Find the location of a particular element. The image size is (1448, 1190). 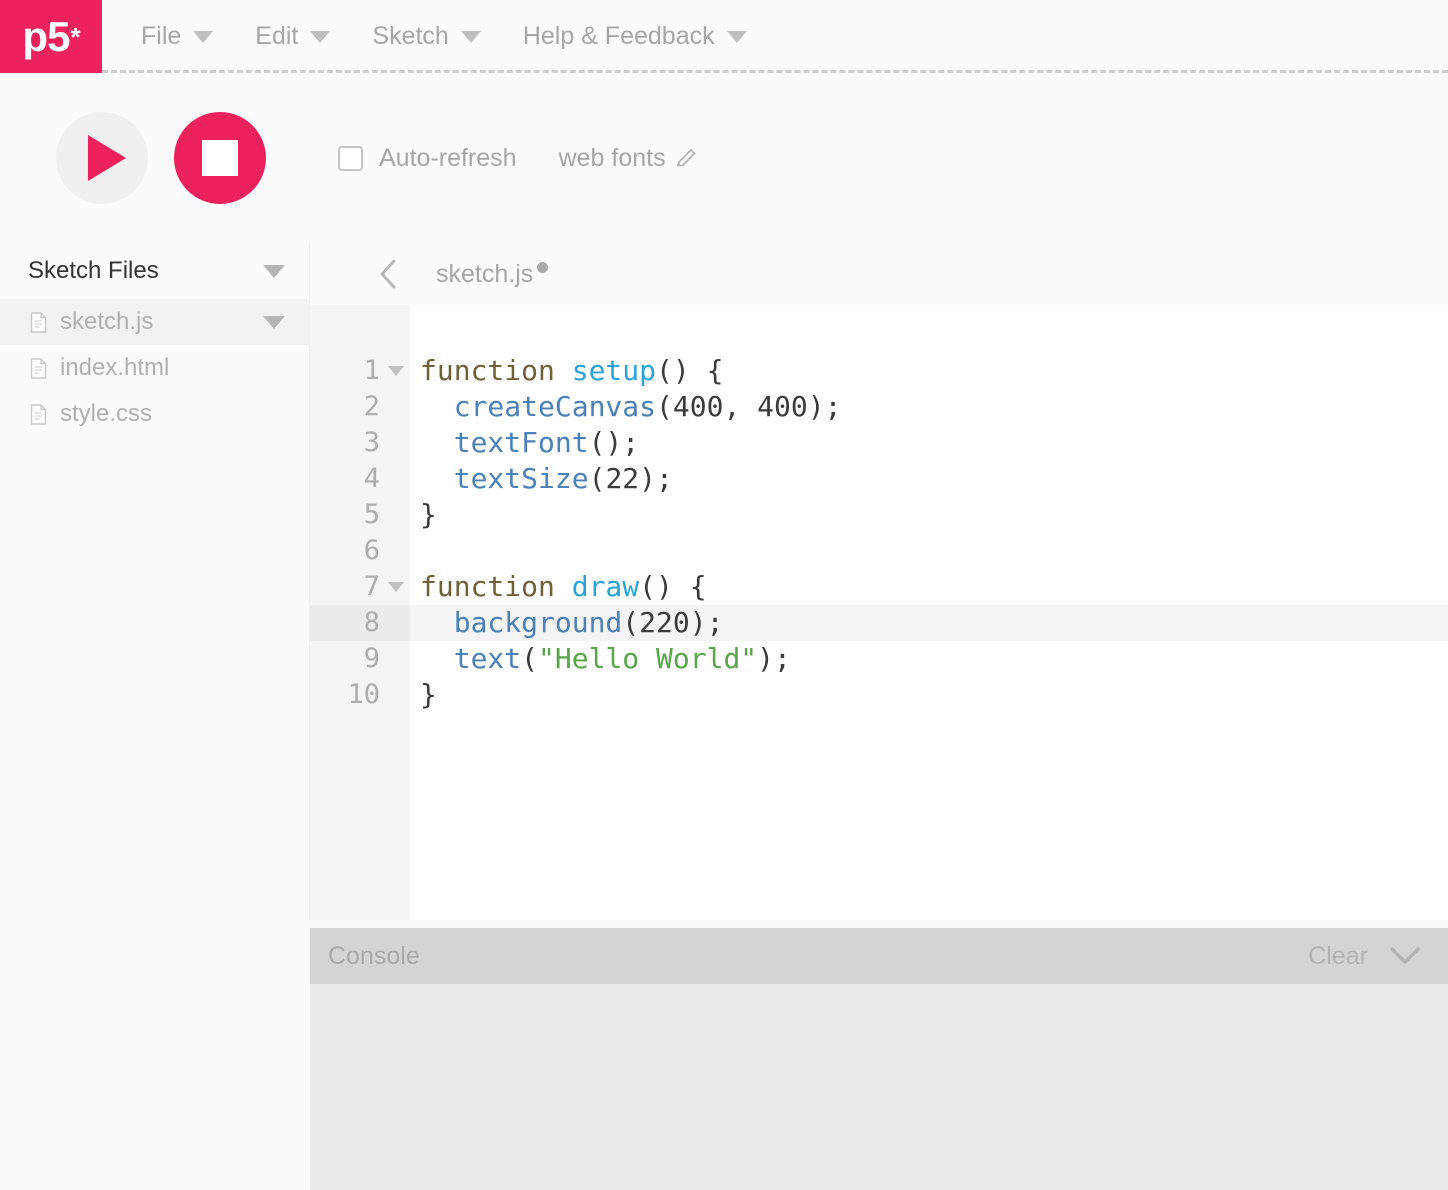

web-fonts-button: web fonts is located at coordinates (629, 158).